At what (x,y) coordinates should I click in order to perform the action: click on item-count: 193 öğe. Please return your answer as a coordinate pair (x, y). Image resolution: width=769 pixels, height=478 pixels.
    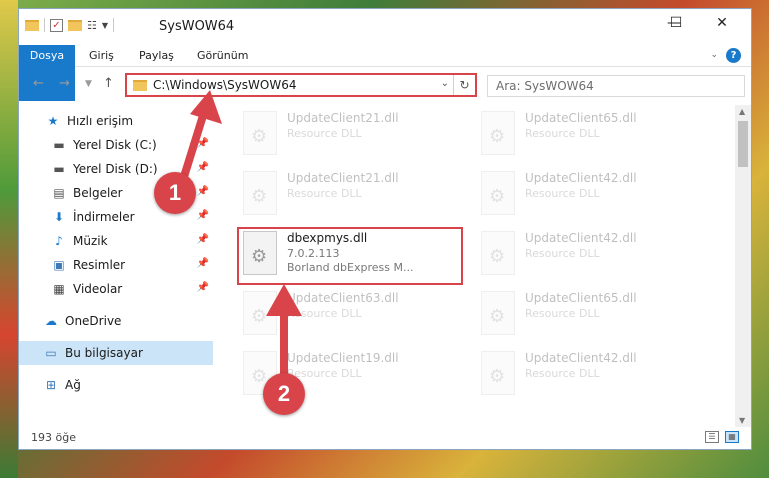
    Looking at the image, I should click on (53, 437).